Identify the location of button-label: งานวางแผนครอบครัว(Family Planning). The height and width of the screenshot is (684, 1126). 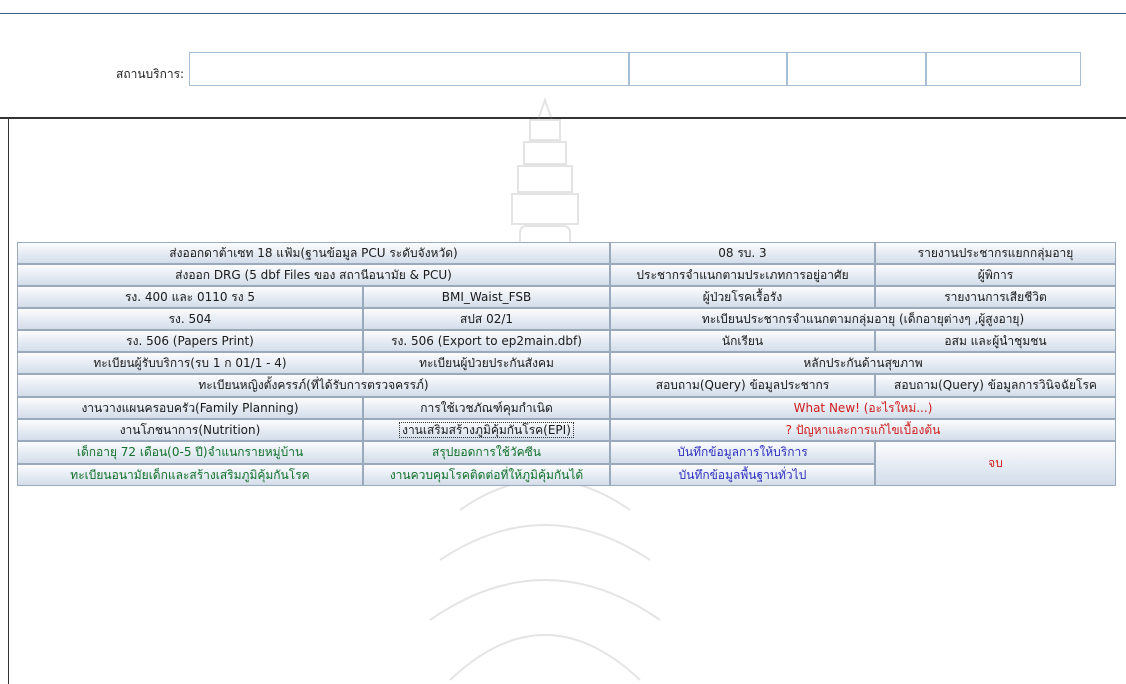
(190, 408).